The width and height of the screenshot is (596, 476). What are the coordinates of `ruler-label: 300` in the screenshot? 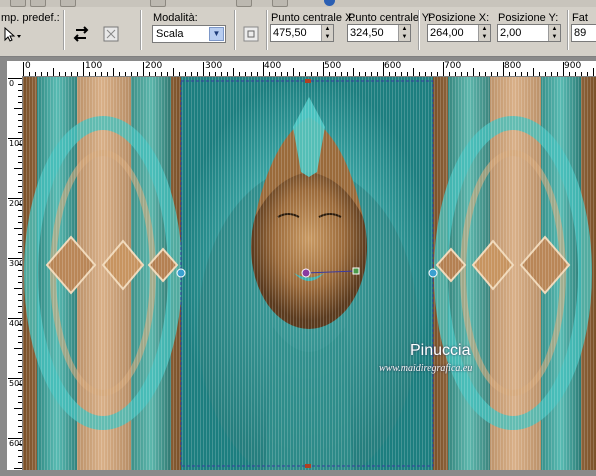 It's located at (214, 66).